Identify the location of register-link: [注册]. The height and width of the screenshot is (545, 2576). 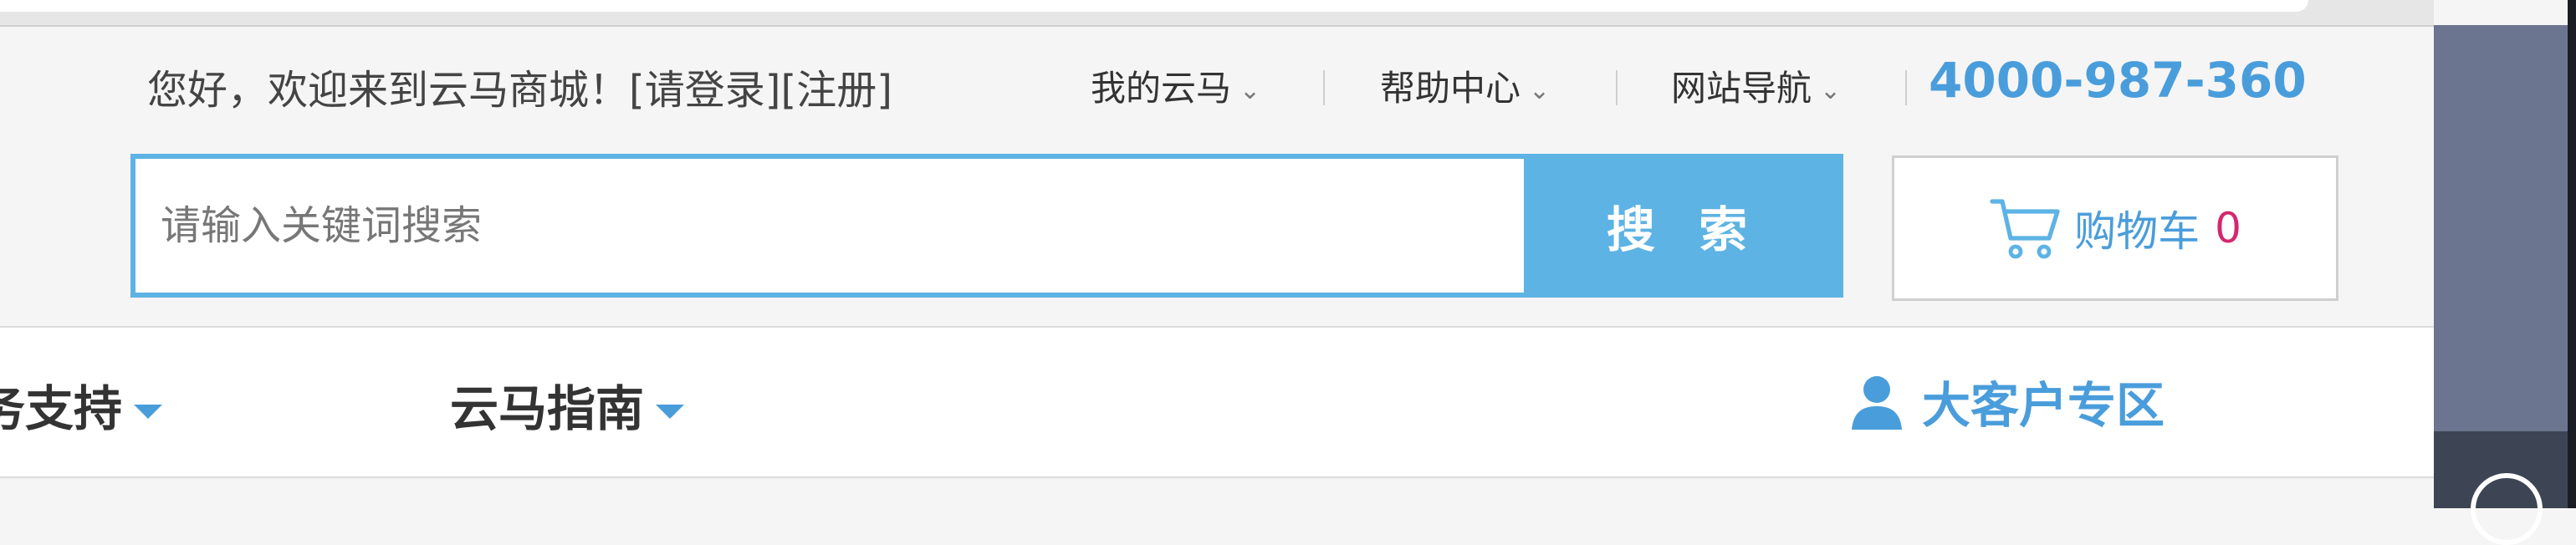
(836, 90).